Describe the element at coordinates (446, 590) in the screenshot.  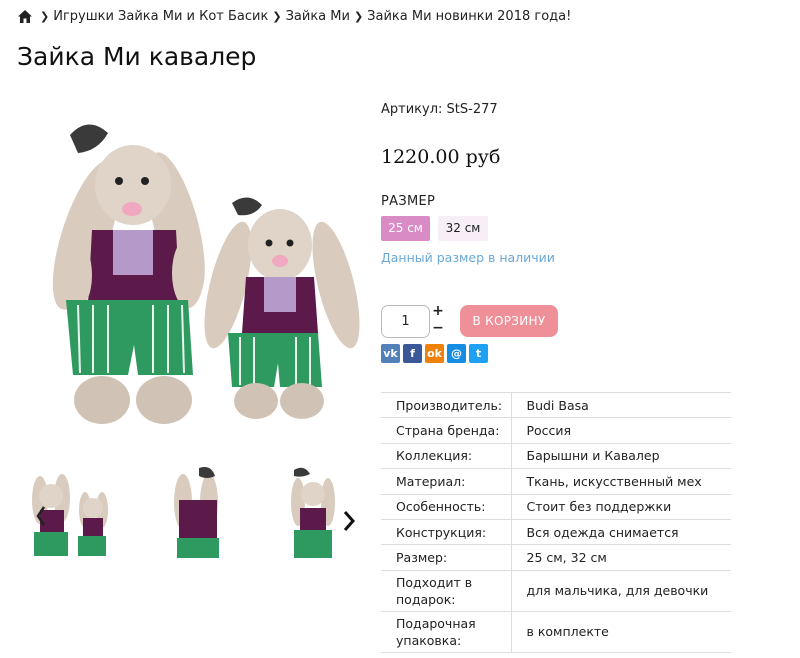
I see `spec-label: Подходит в подарок:` at that location.